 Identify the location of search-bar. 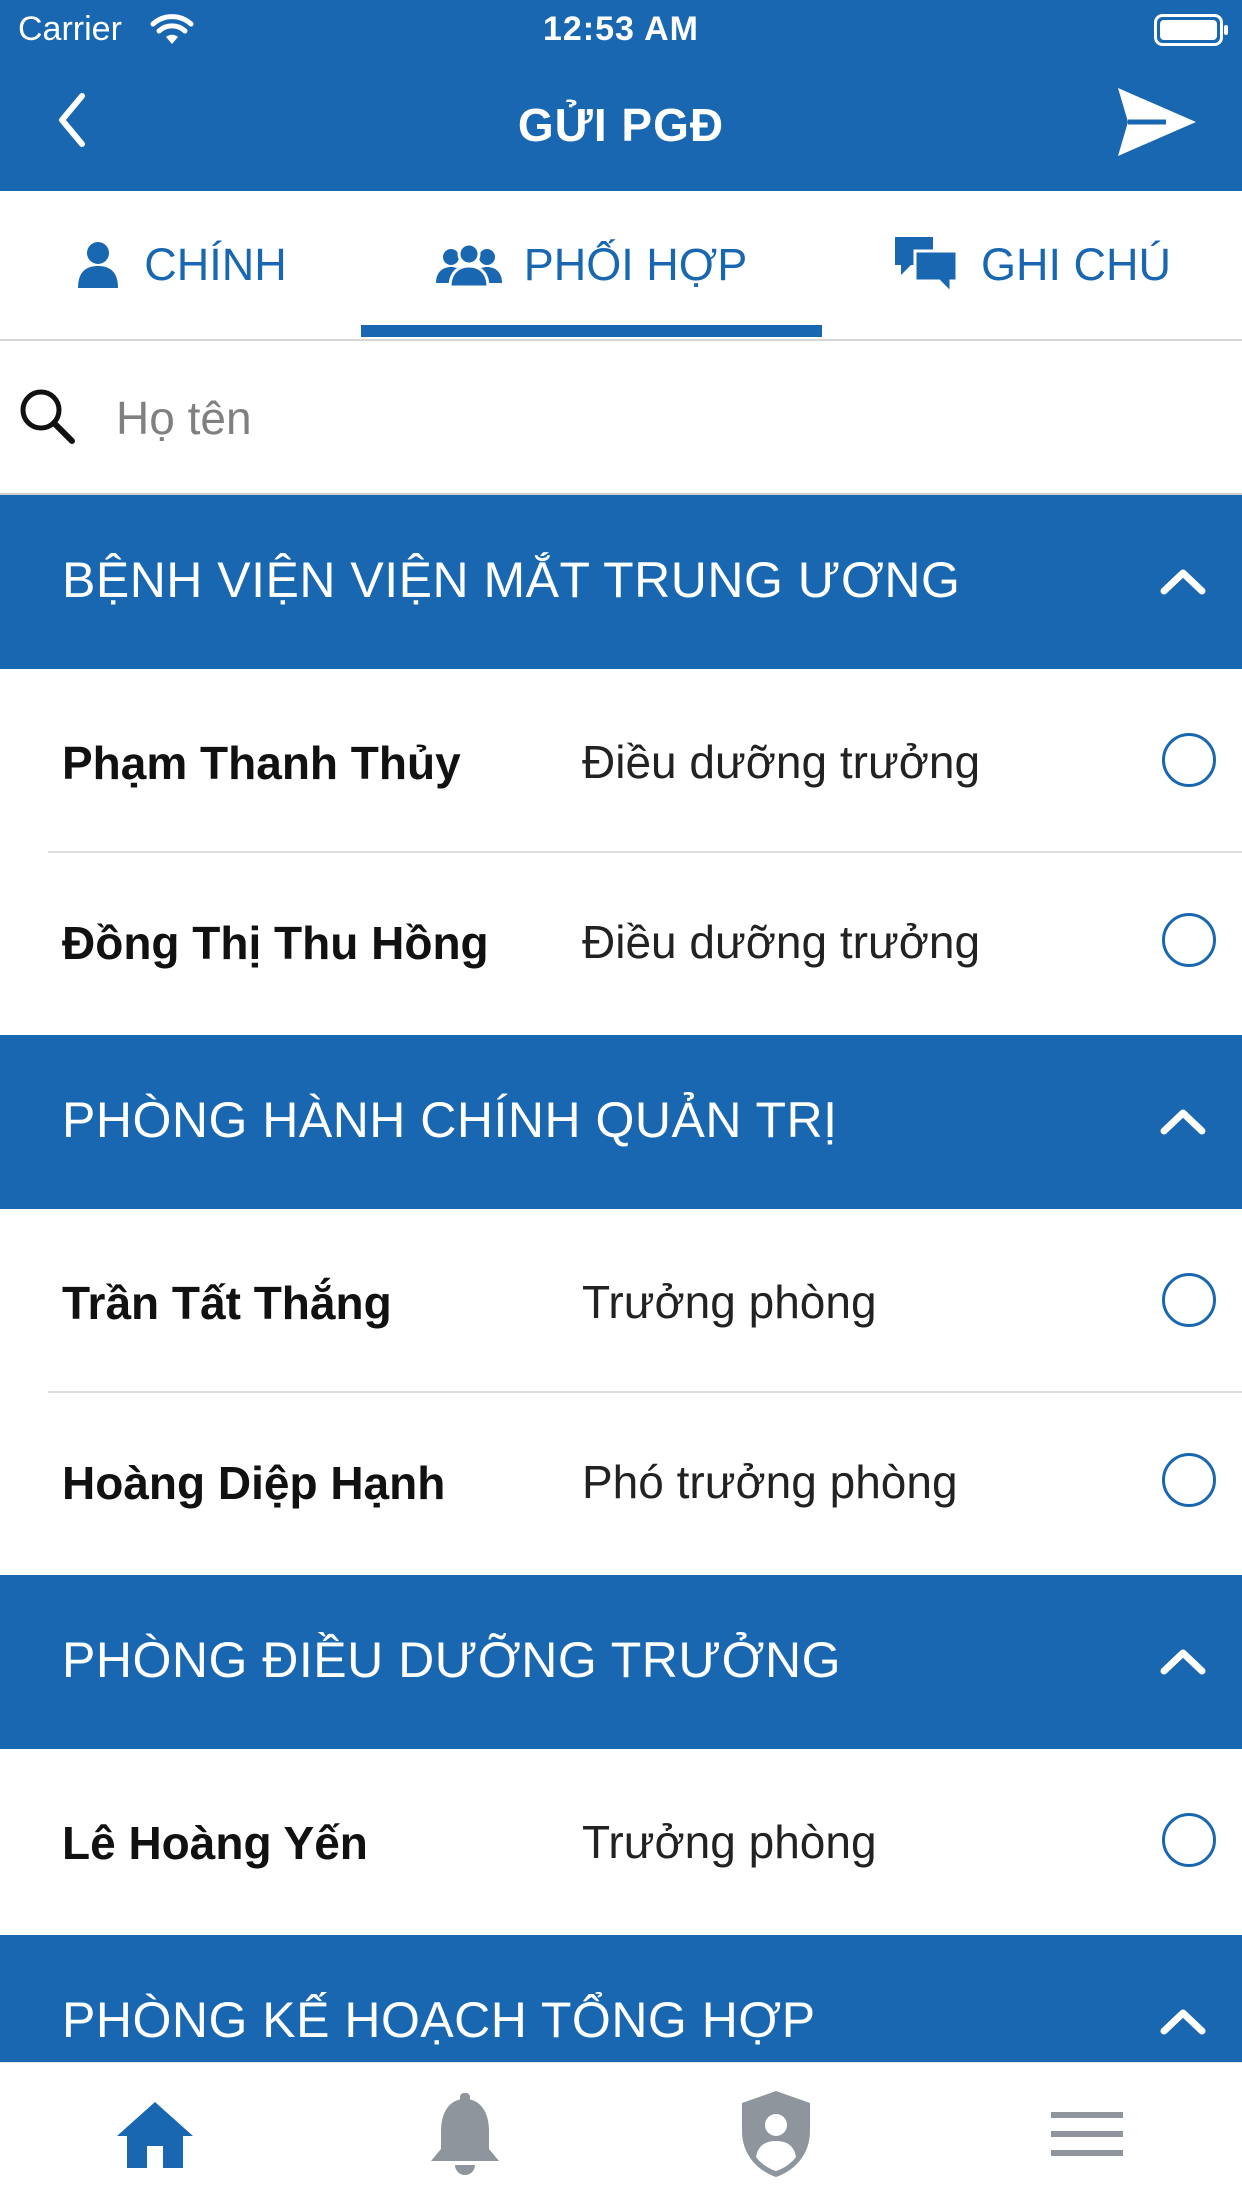
(621, 418).